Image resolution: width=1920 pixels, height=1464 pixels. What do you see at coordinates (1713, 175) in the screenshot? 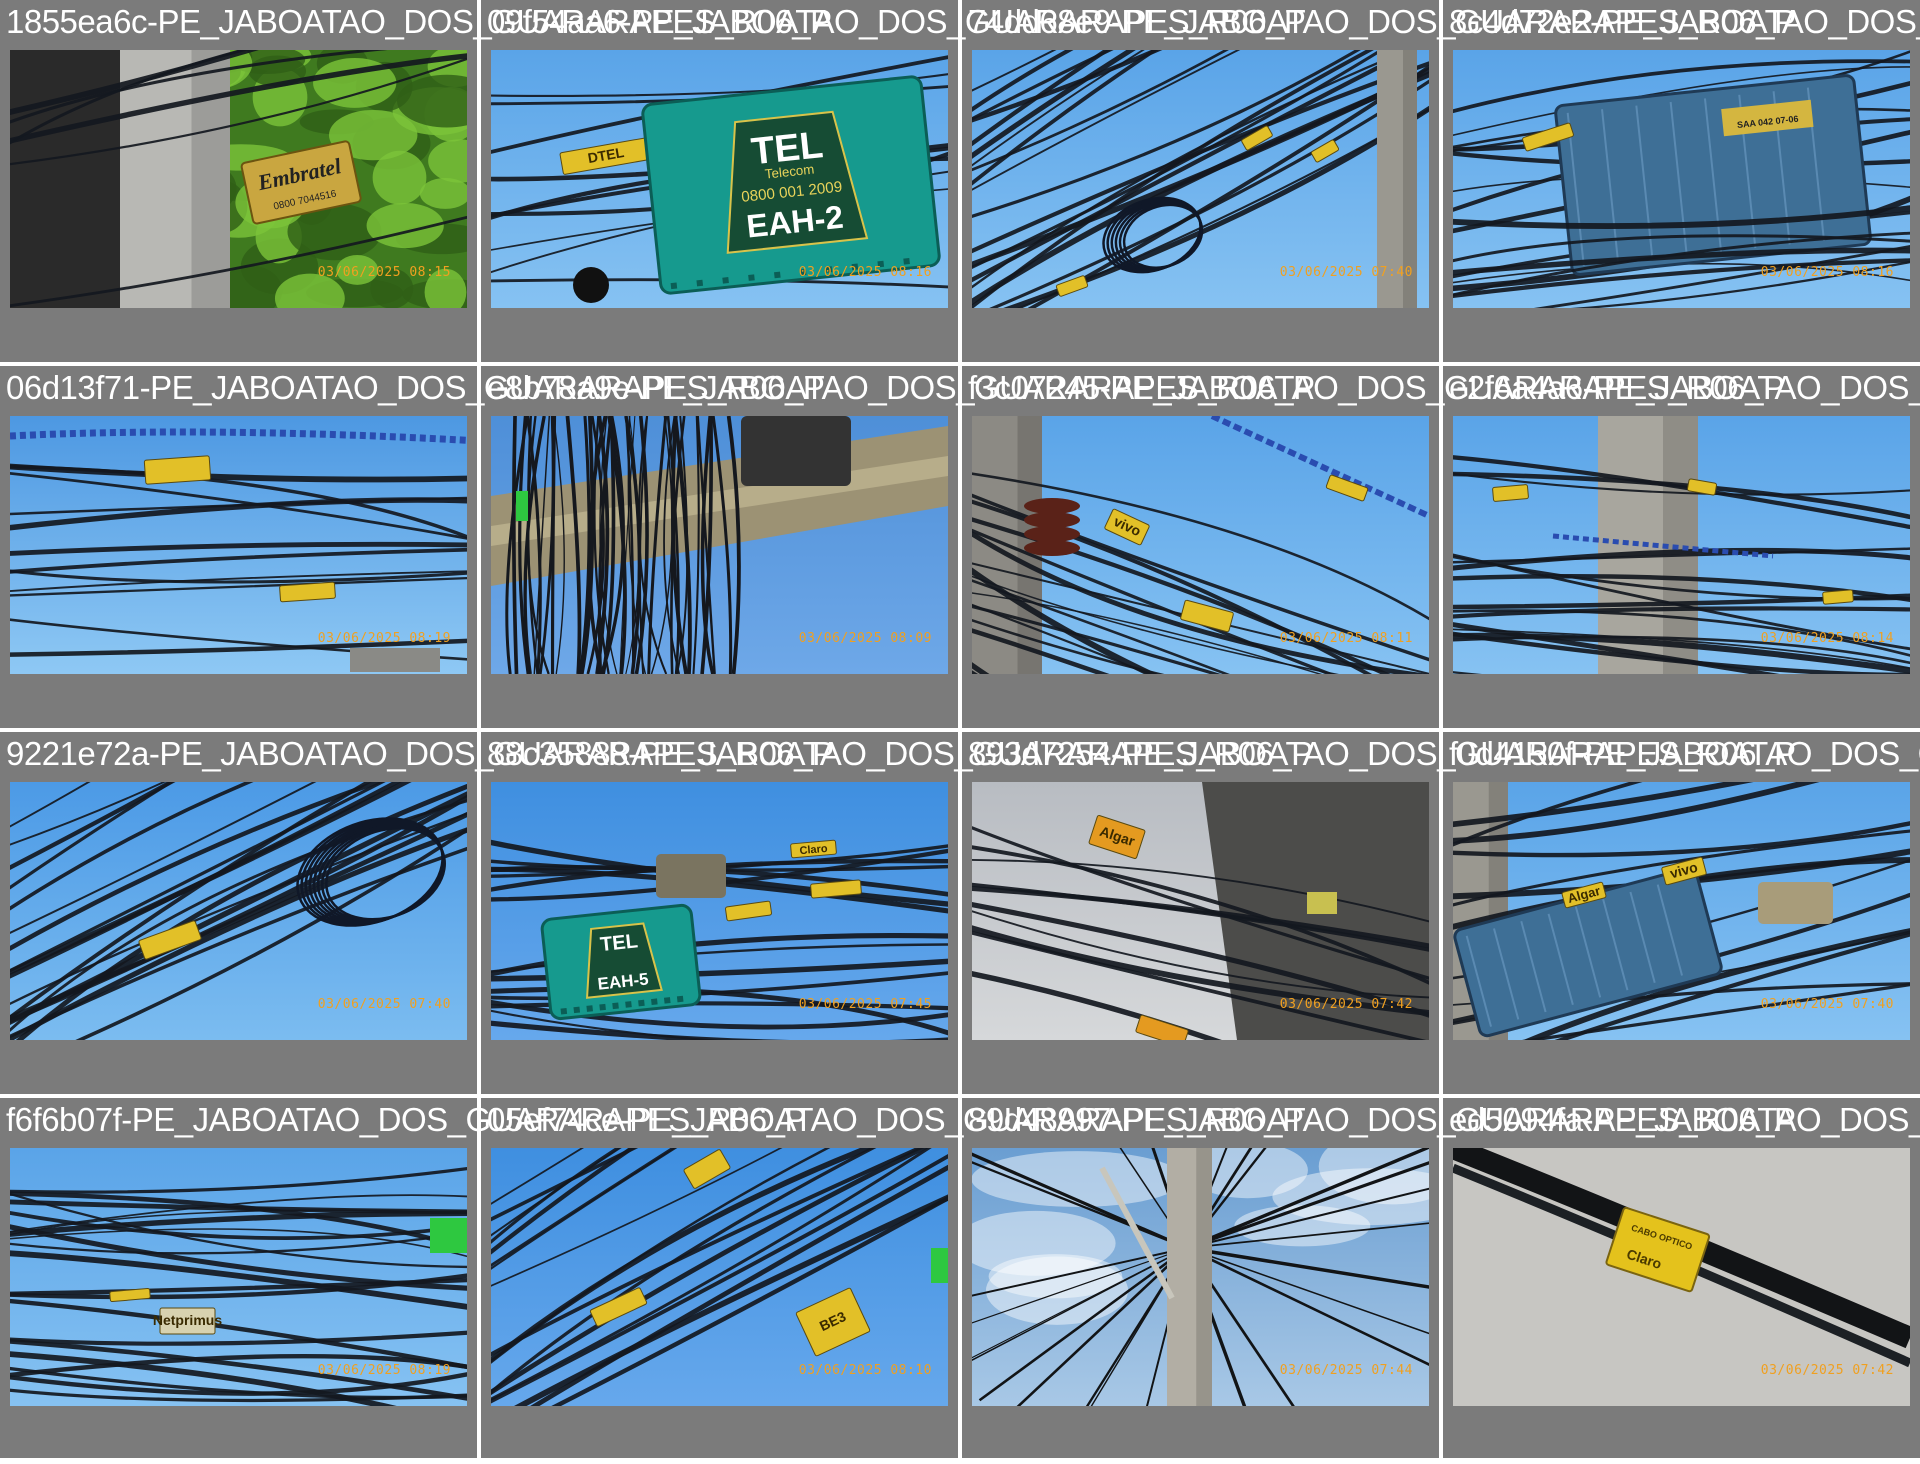
I see `closure-box: SAA 042 07-06` at bounding box center [1713, 175].